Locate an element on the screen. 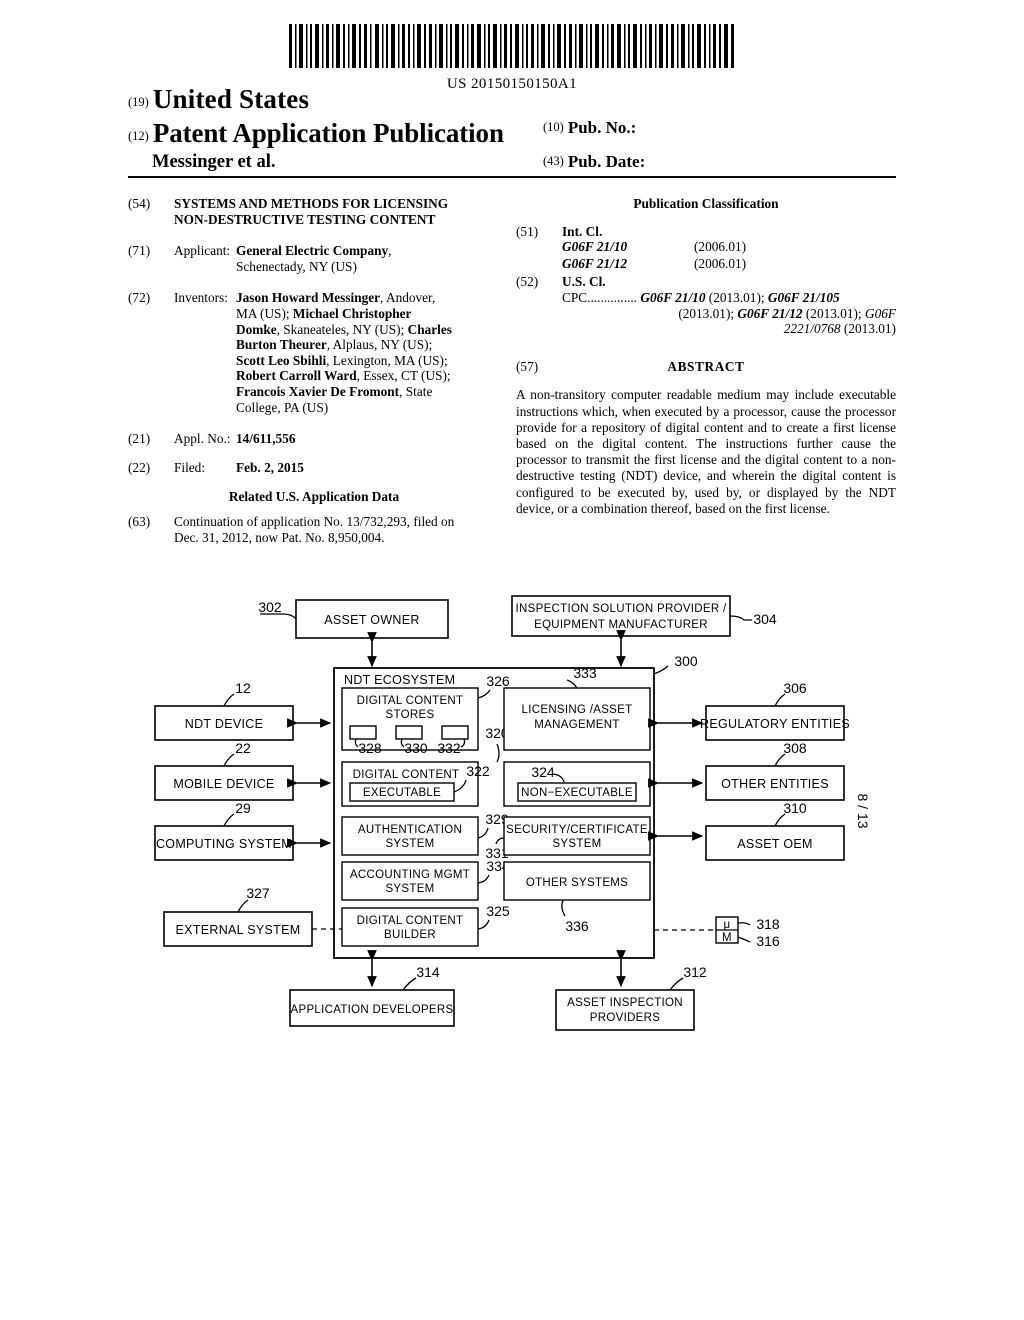 The image size is (1024, 1320). security-line2: SYSTEM is located at coordinates (576, 844).